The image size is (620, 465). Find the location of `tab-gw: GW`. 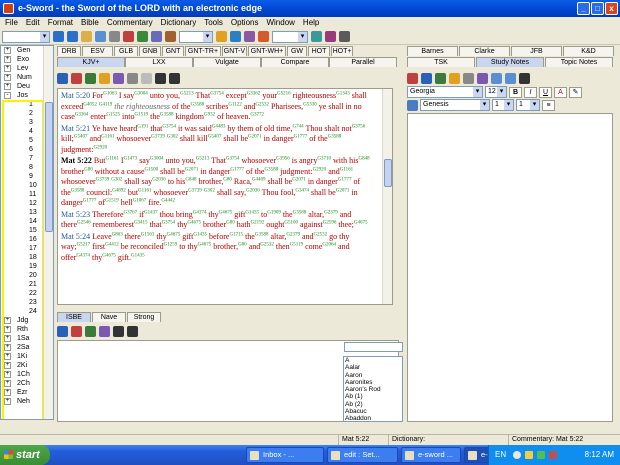

tab-gw: GW is located at coordinates (297, 51).